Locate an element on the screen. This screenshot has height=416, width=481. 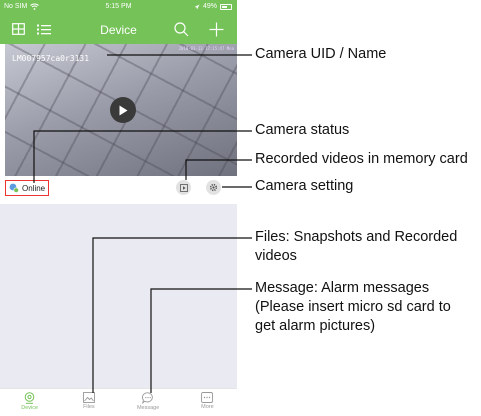
plus-icon is located at coordinates (216, 29).